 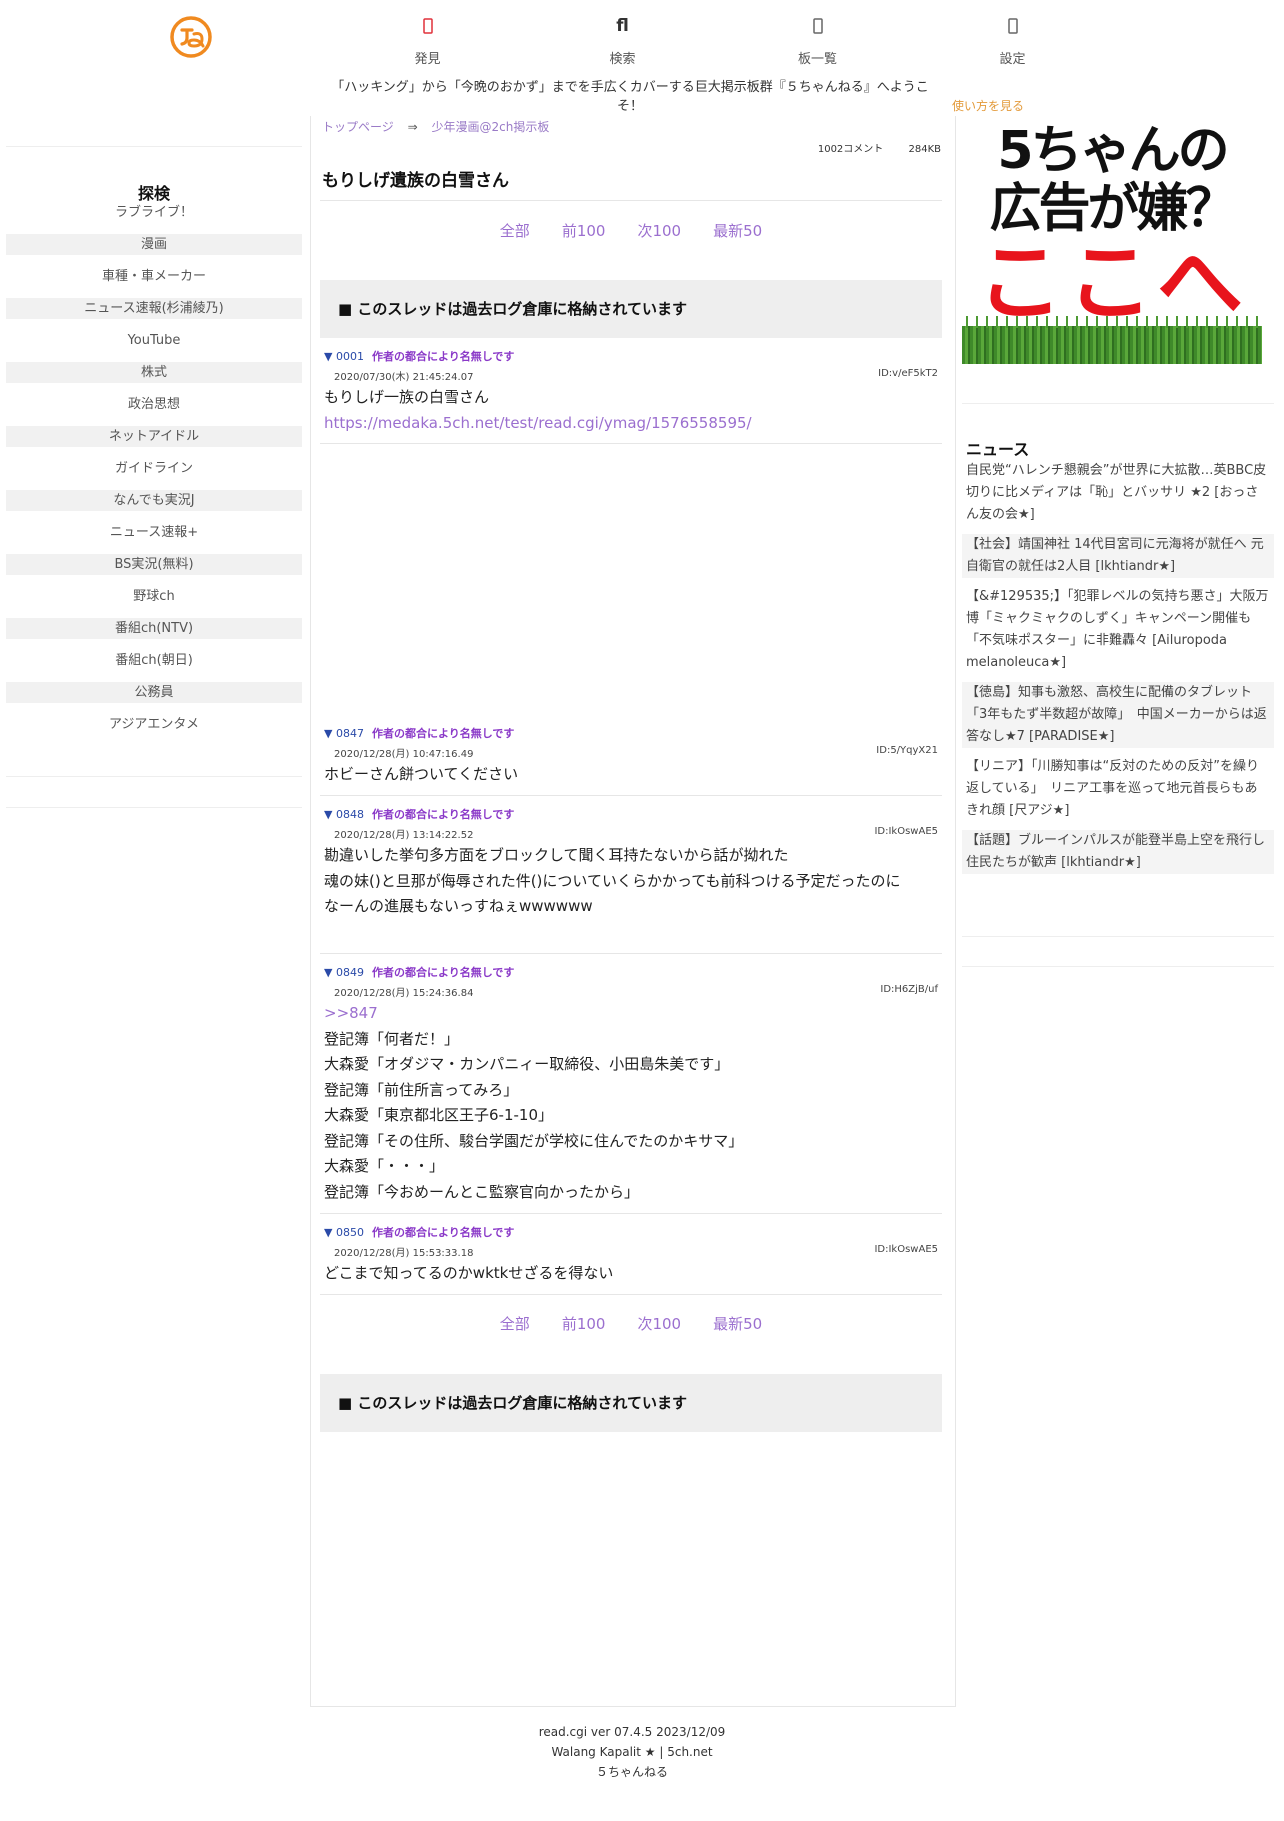 I want to click on sidebar-item: 番組ch(NTV), so click(x=154, y=628).